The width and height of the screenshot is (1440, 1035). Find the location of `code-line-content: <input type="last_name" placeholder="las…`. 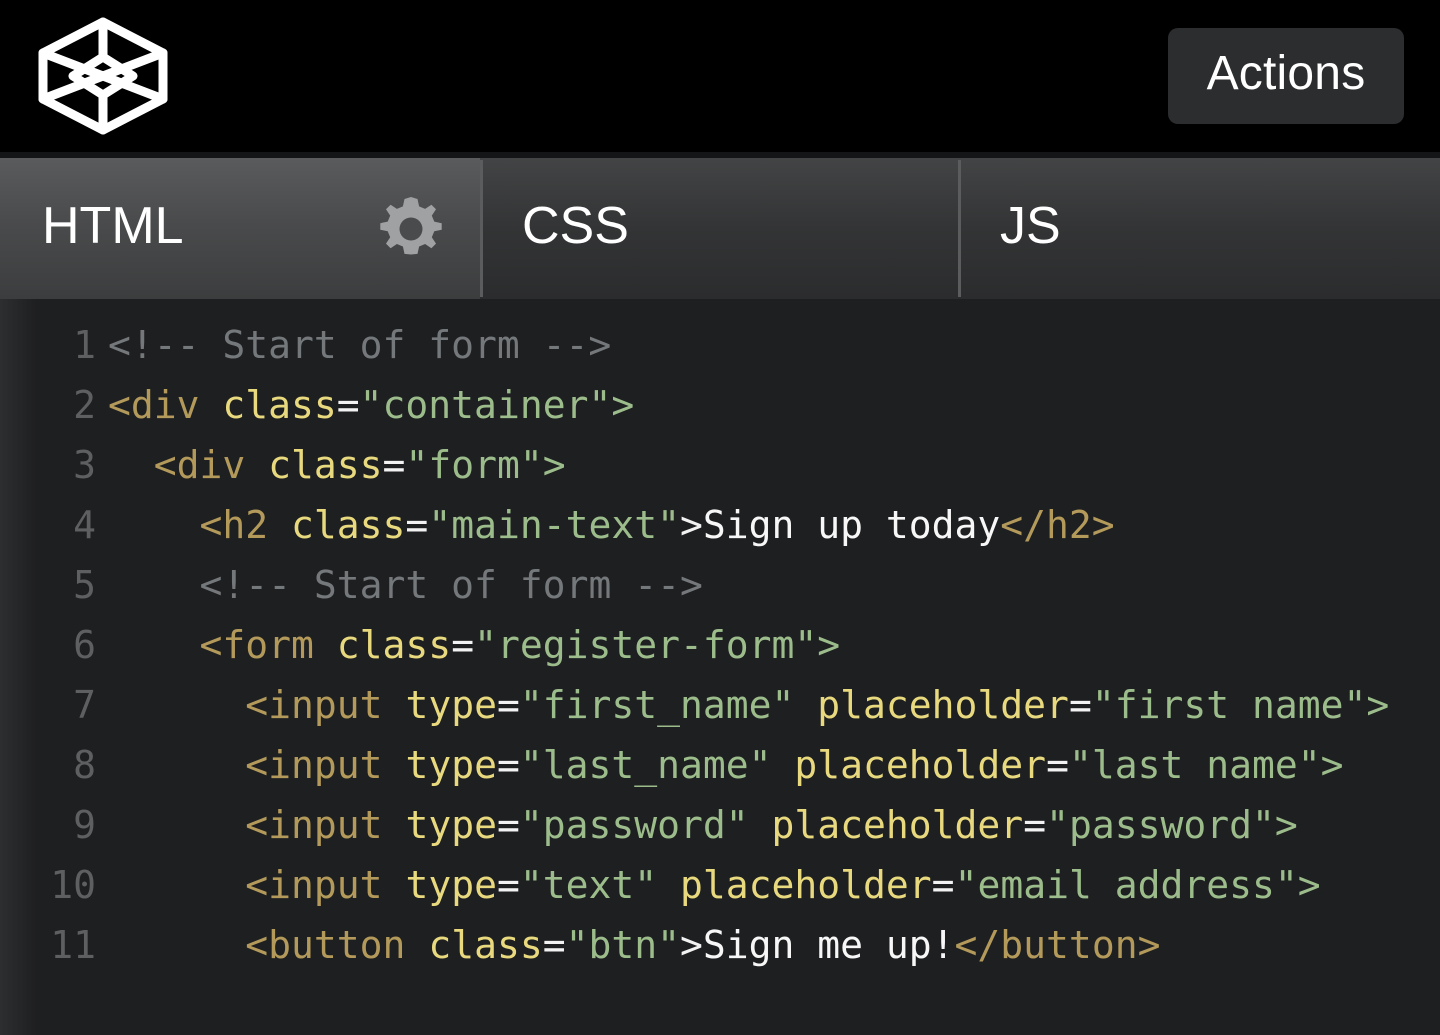

code-line-content: <input type="last_name" placeholder="las… is located at coordinates (774, 765).